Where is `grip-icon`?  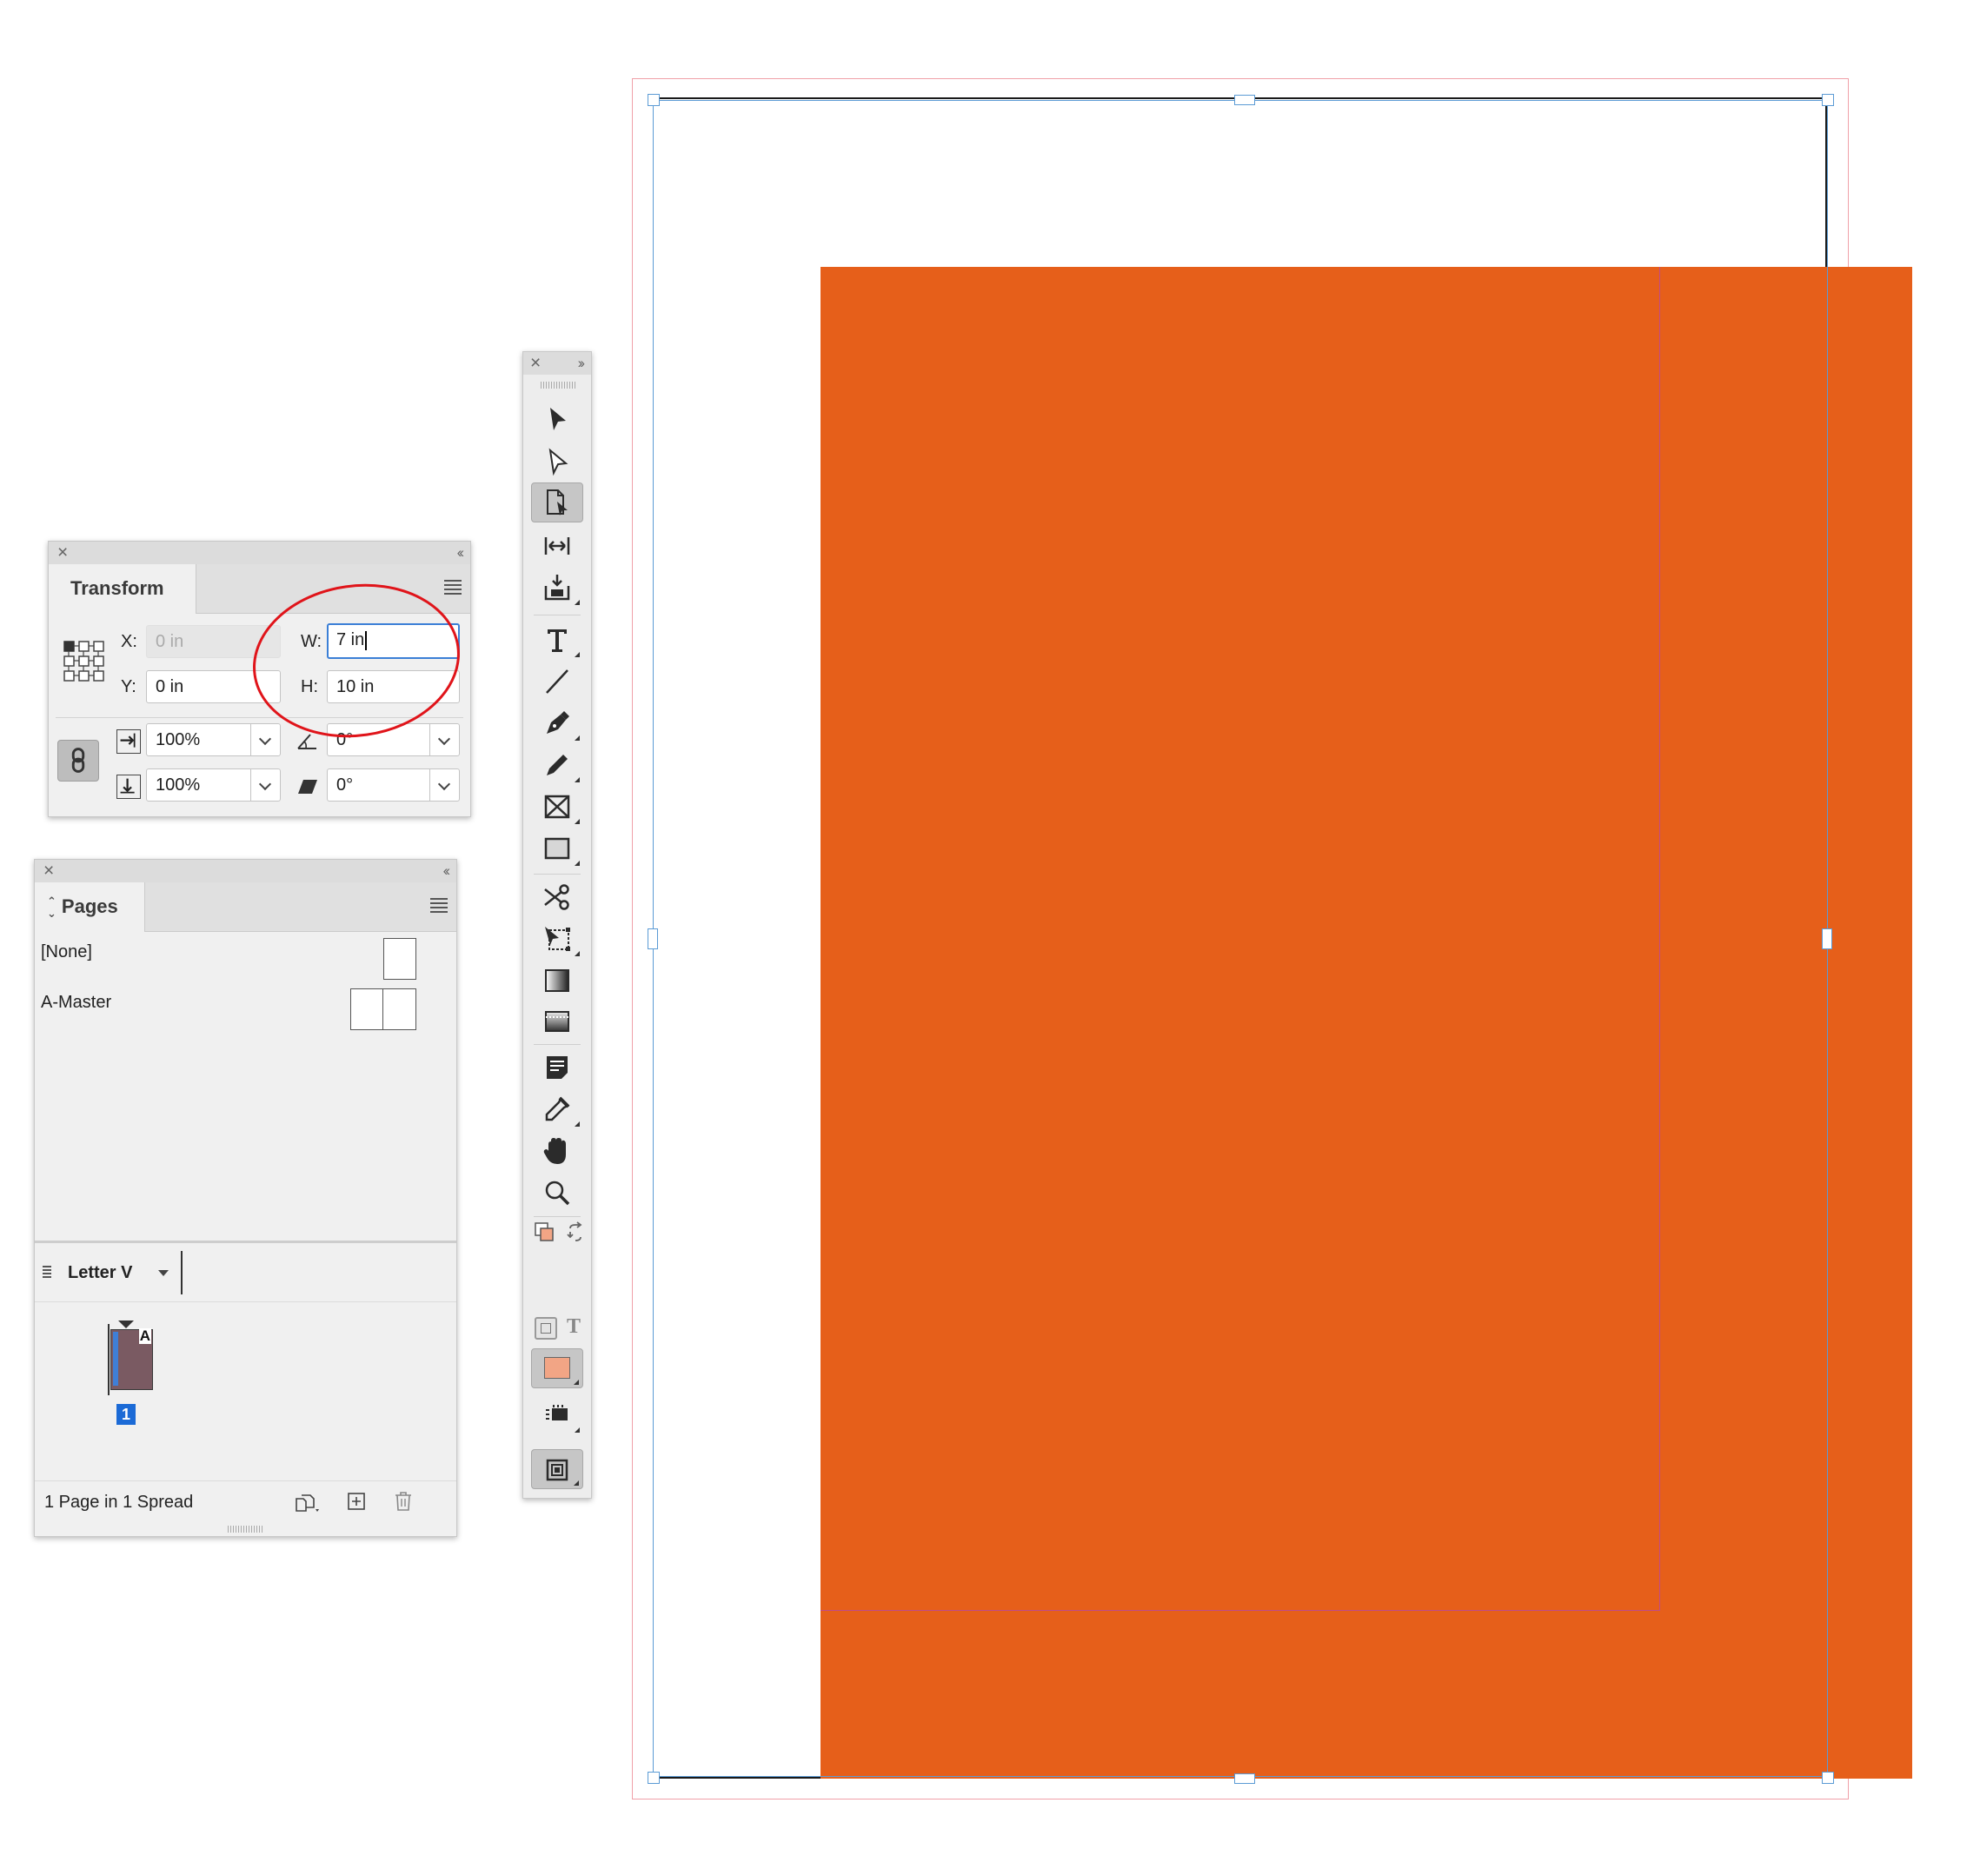
grip-icon is located at coordinates (558, 386).